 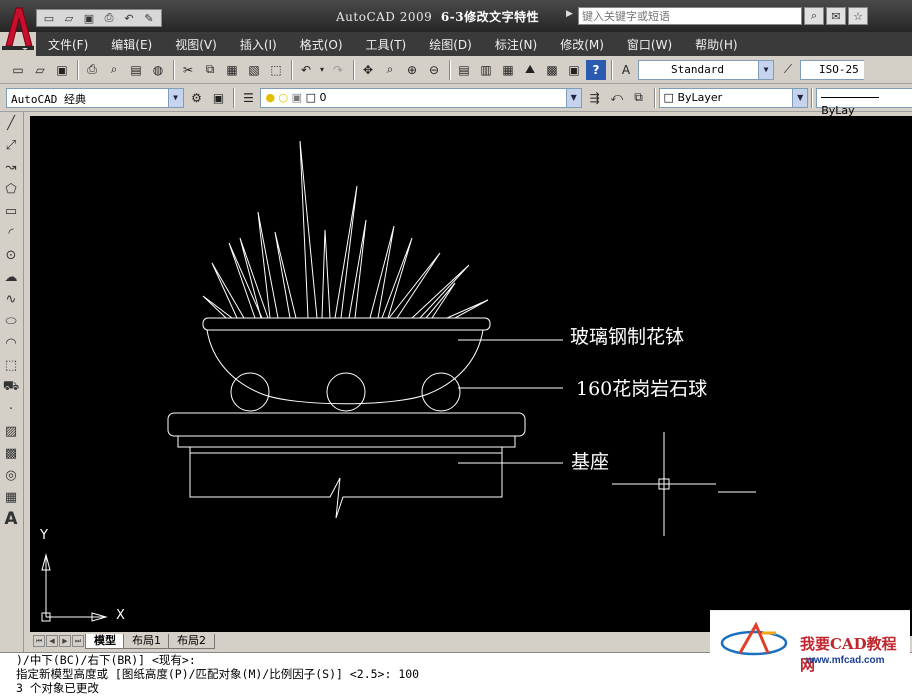 What do you see at coordinates (68, 44) in the screenshot?
I see `menu-file: 文件(F)` at bounding box center [68, 44].